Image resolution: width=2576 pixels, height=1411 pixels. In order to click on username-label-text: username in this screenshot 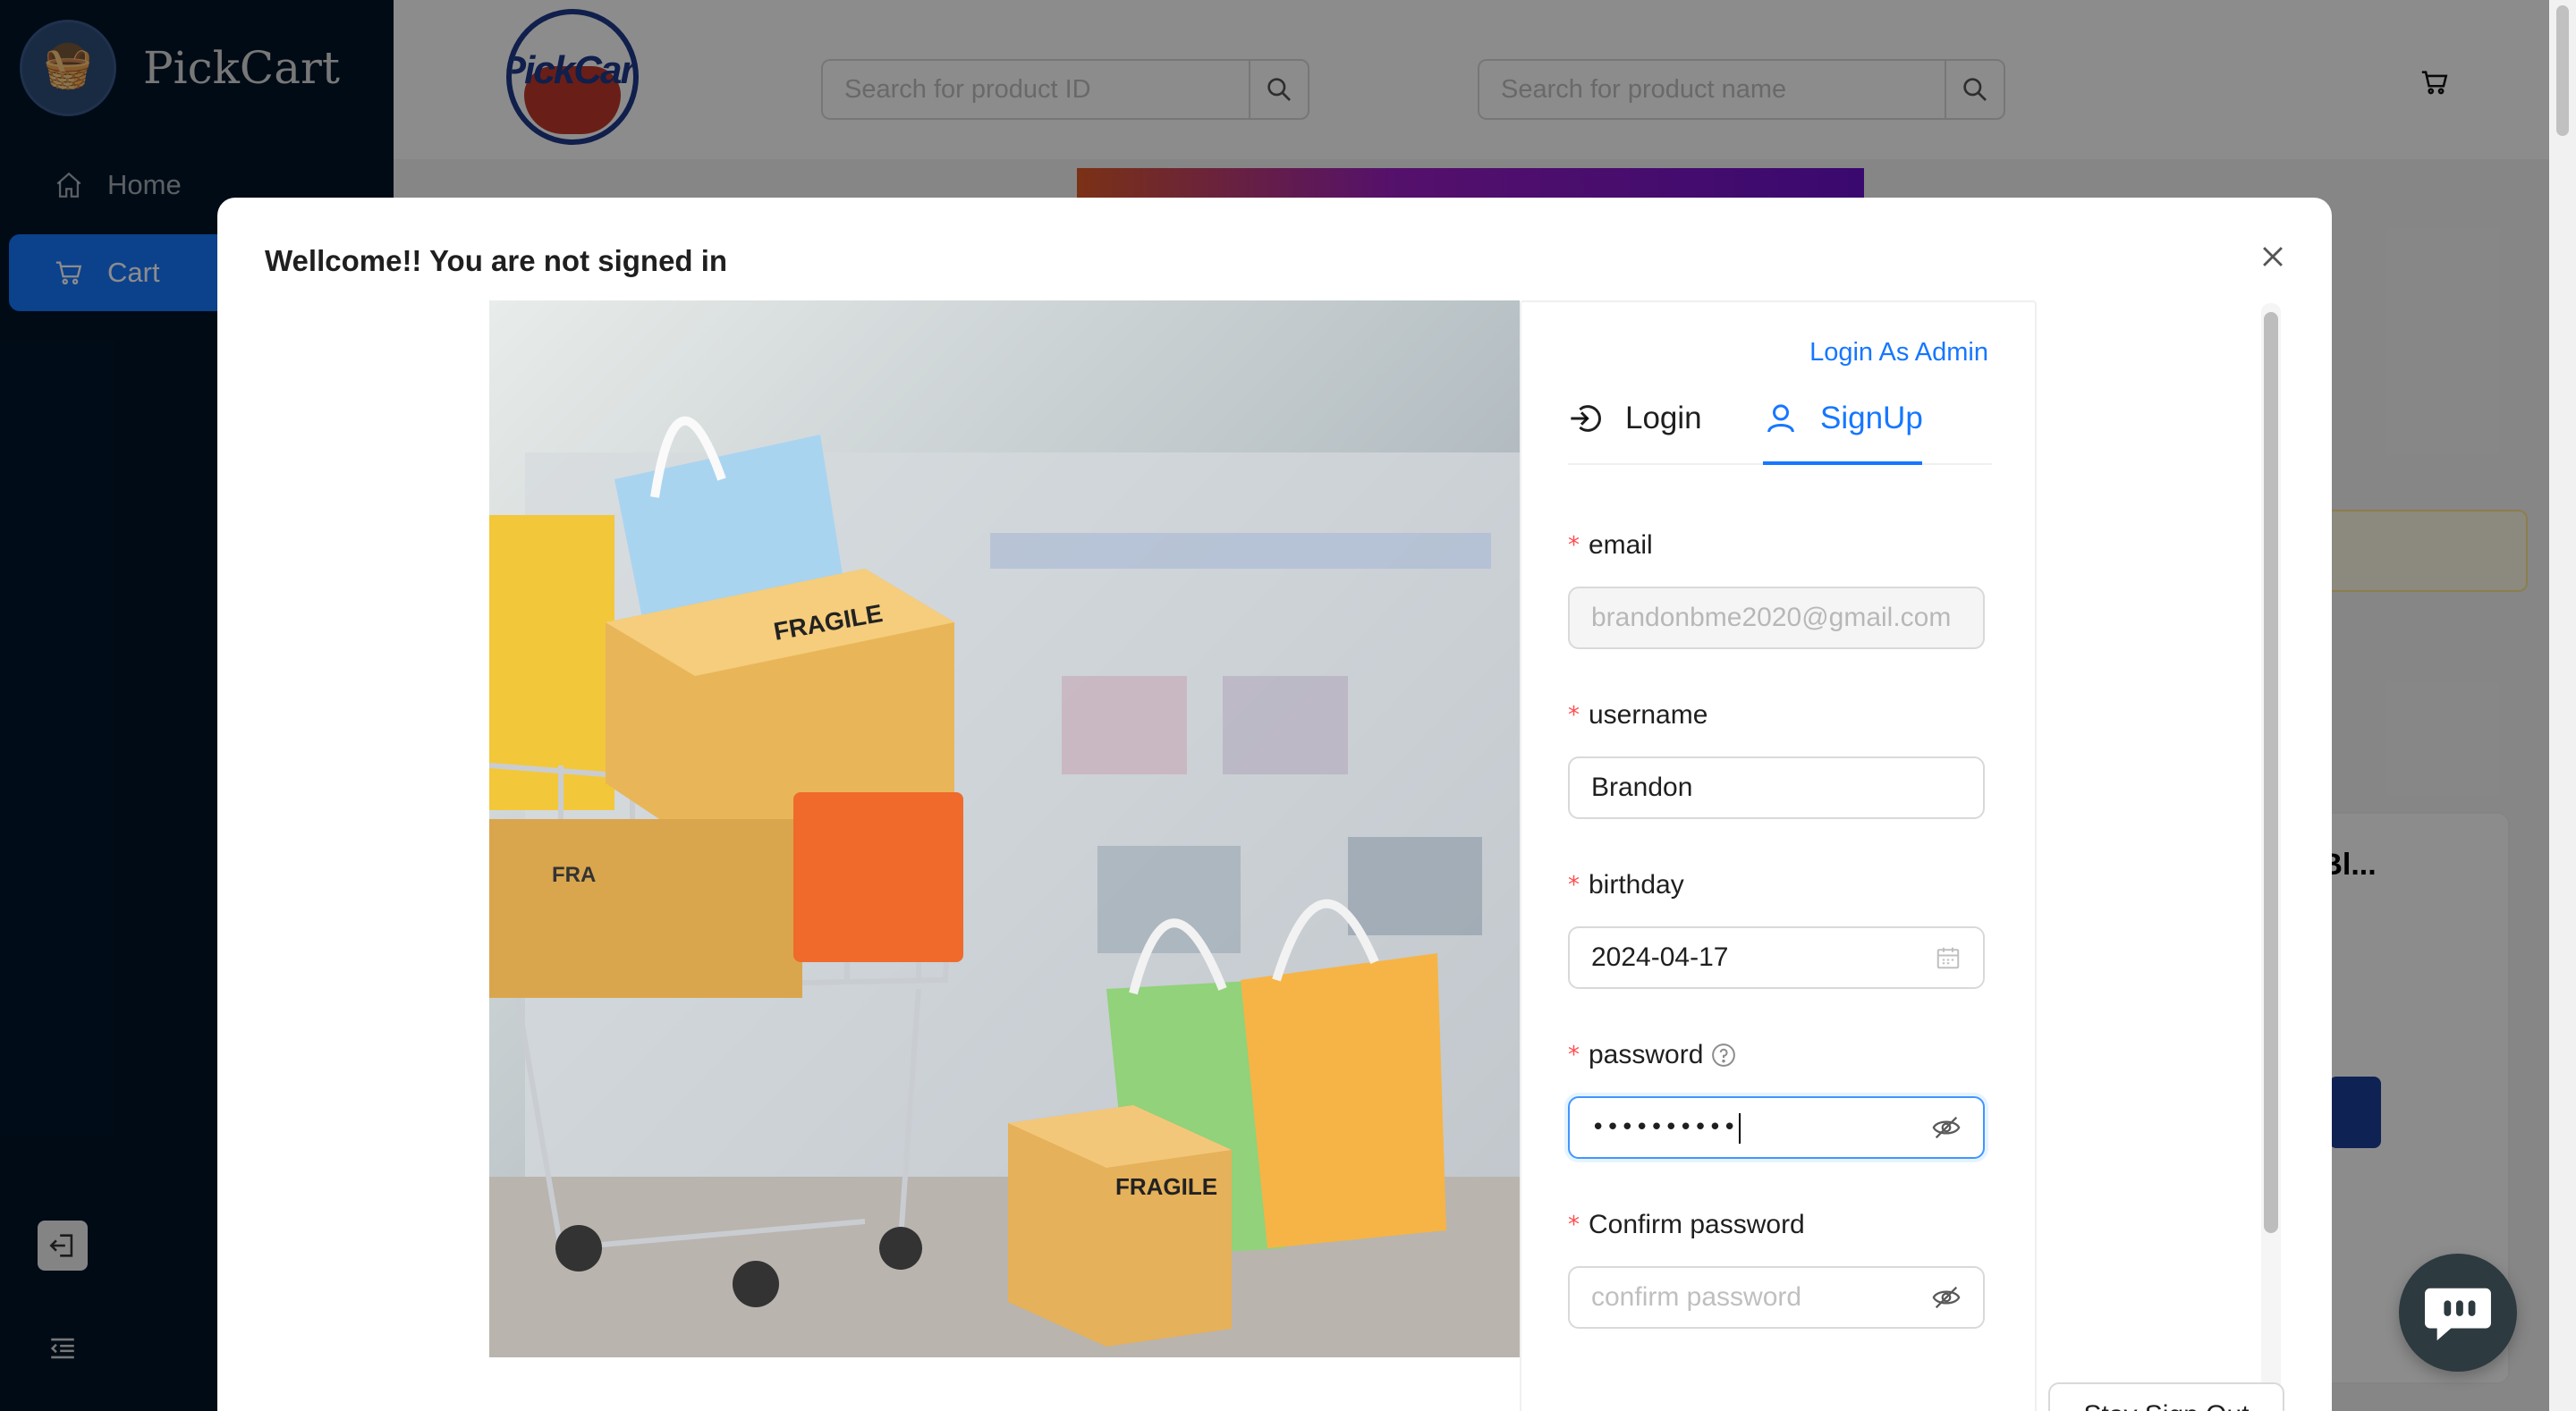, I will do `click(1648, 715)`.